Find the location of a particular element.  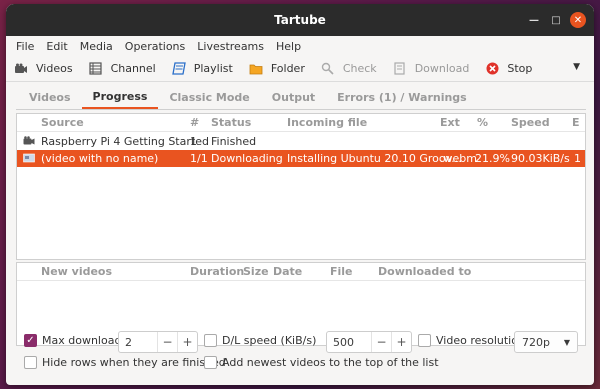

menu-file: File is located at coordinates (25, 46).